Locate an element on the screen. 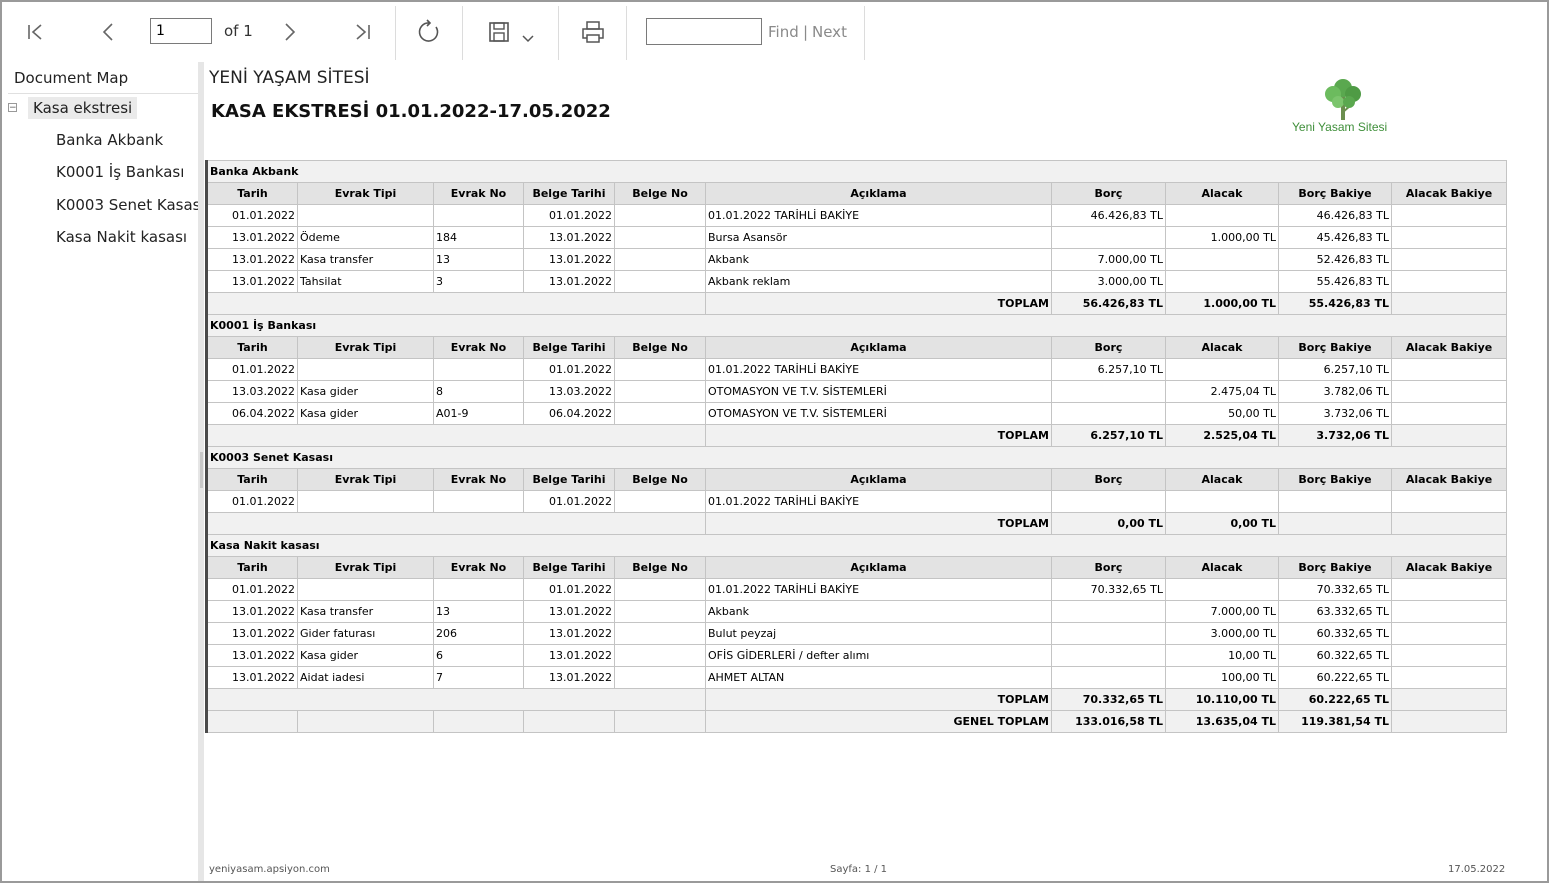 The width and height of the screenshot is (1549, 883). table-cell: 6.257,10 TL is located at coordinates (1335, 369).